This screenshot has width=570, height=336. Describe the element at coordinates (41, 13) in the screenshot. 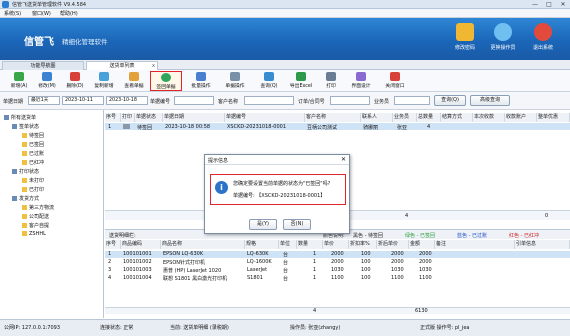

I see `menu-window: 窗口(W)` at that location.